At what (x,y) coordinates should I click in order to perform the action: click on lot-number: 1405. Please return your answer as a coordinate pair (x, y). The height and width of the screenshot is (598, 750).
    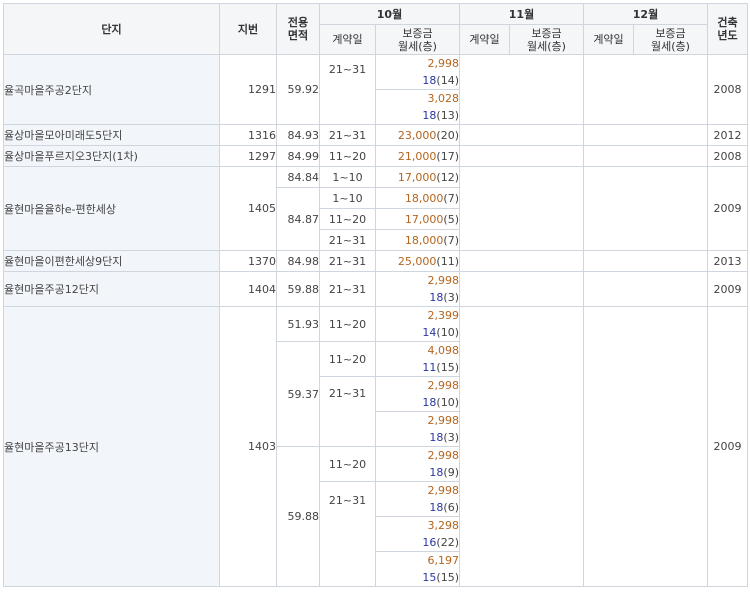
    Looking at the image, I should click on (248, 208).